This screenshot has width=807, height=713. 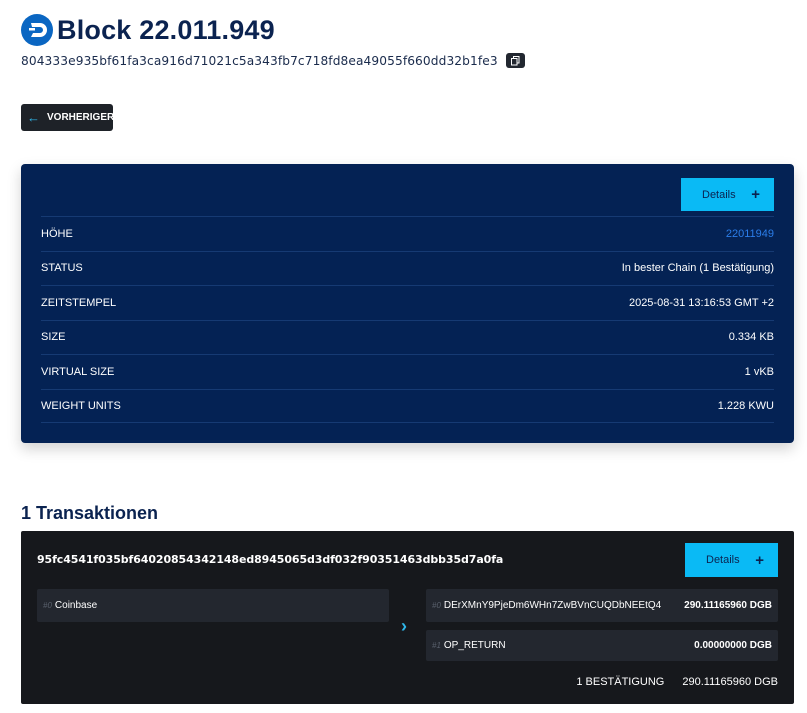 I want to click on info-value: In bester Chain (1 Bestätigung), so click(x=697, y=268).